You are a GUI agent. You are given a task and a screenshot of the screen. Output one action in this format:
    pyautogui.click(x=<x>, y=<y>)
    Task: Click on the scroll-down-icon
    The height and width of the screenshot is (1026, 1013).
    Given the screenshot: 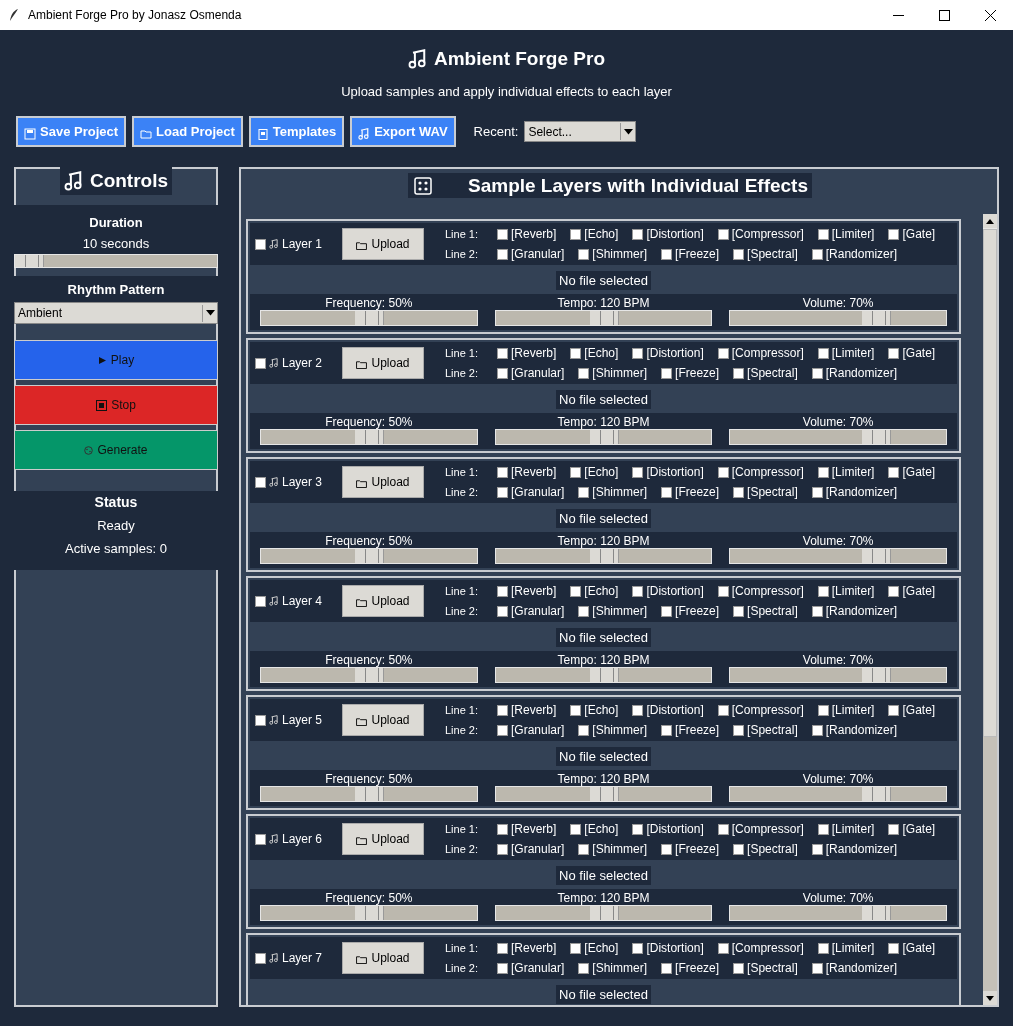 What is the action you would take?
    pyautogui.click(x=990, y=998)
    